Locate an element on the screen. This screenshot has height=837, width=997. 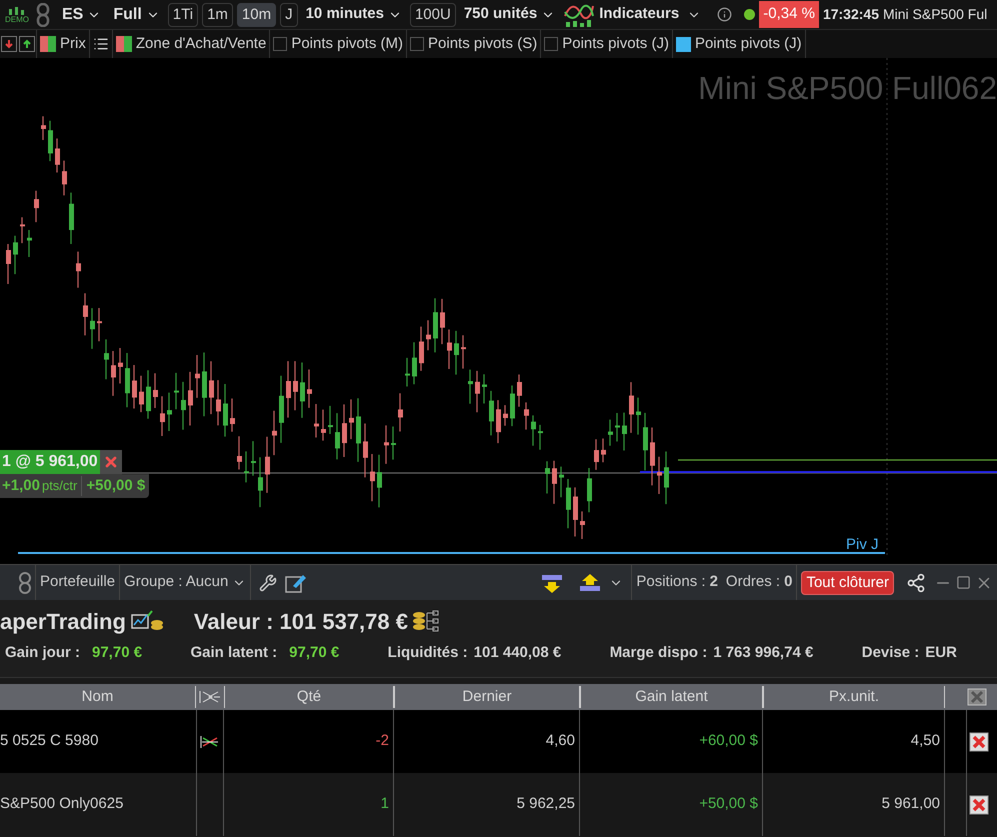
quantity-cell: 1 is located at coordinates (309, 804).